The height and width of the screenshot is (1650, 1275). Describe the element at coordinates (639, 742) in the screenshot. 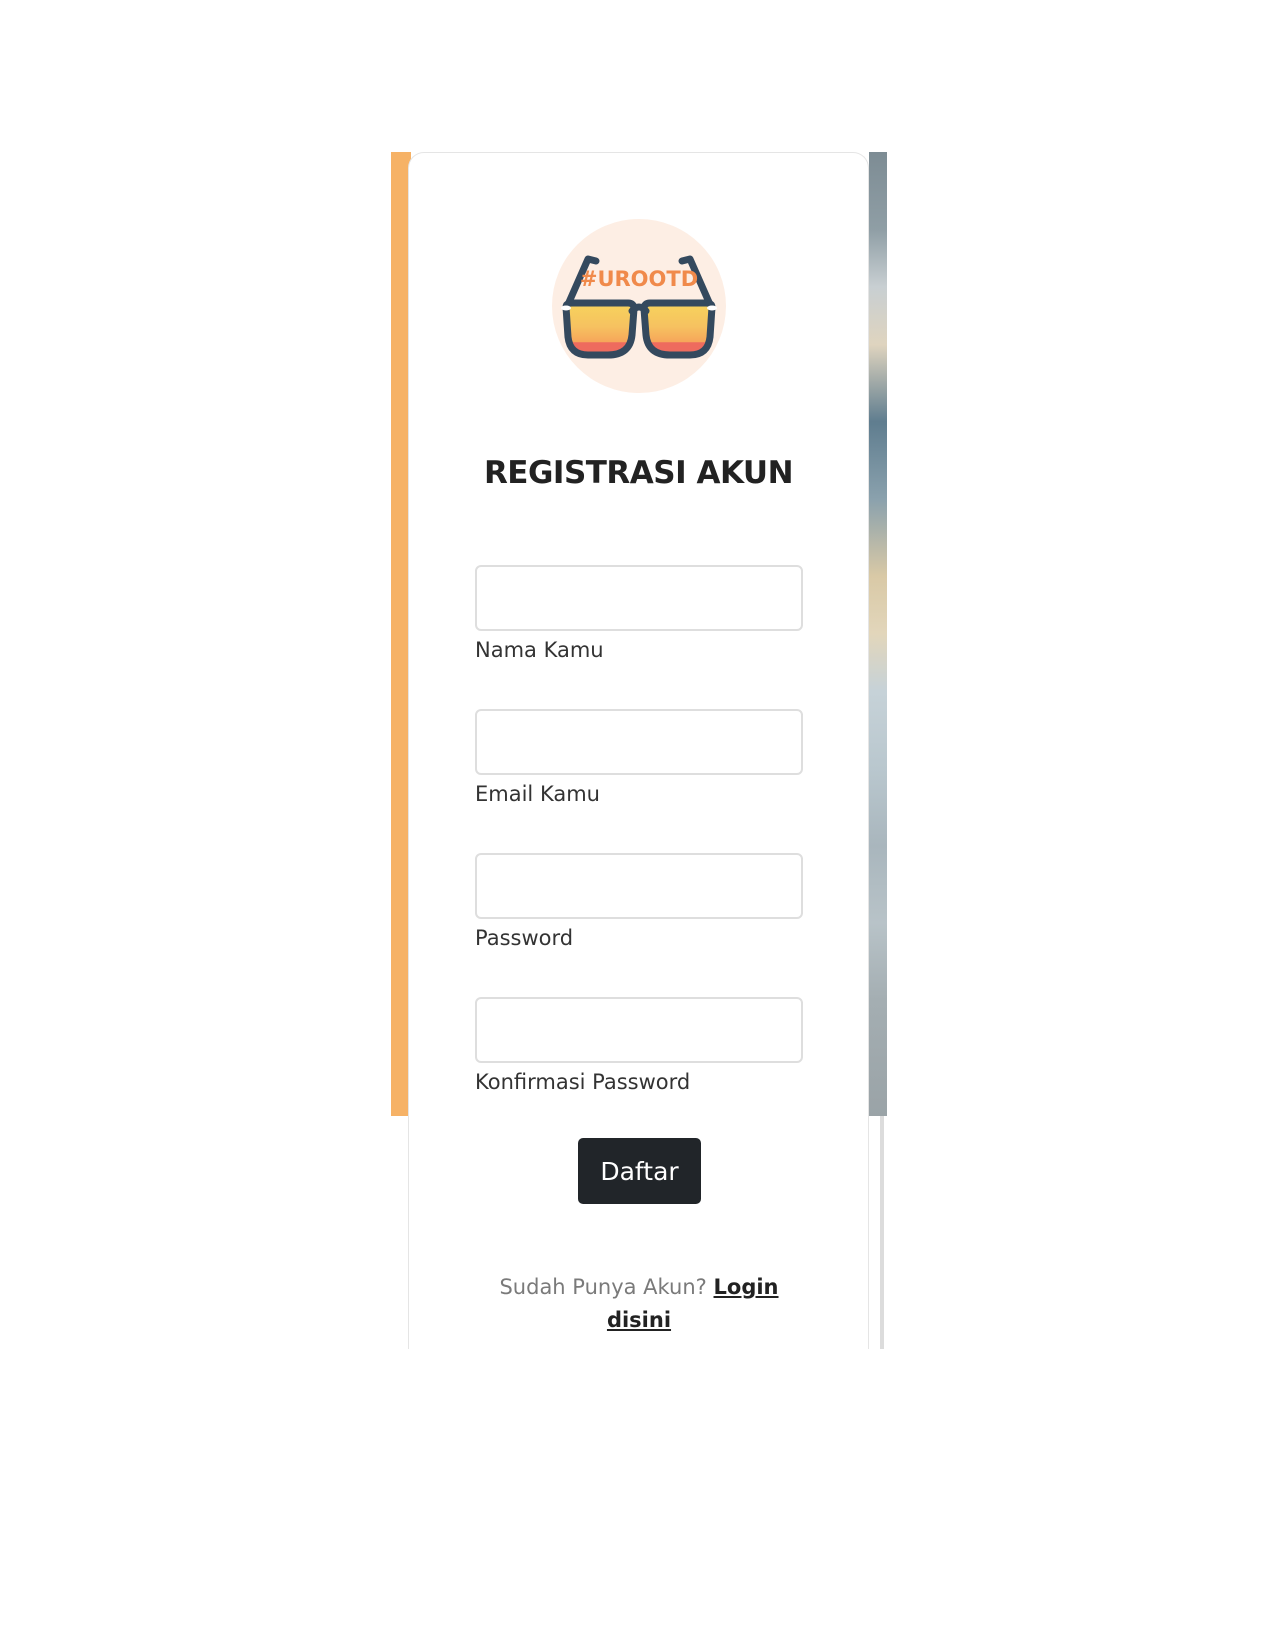

I see `email-input` at that location.